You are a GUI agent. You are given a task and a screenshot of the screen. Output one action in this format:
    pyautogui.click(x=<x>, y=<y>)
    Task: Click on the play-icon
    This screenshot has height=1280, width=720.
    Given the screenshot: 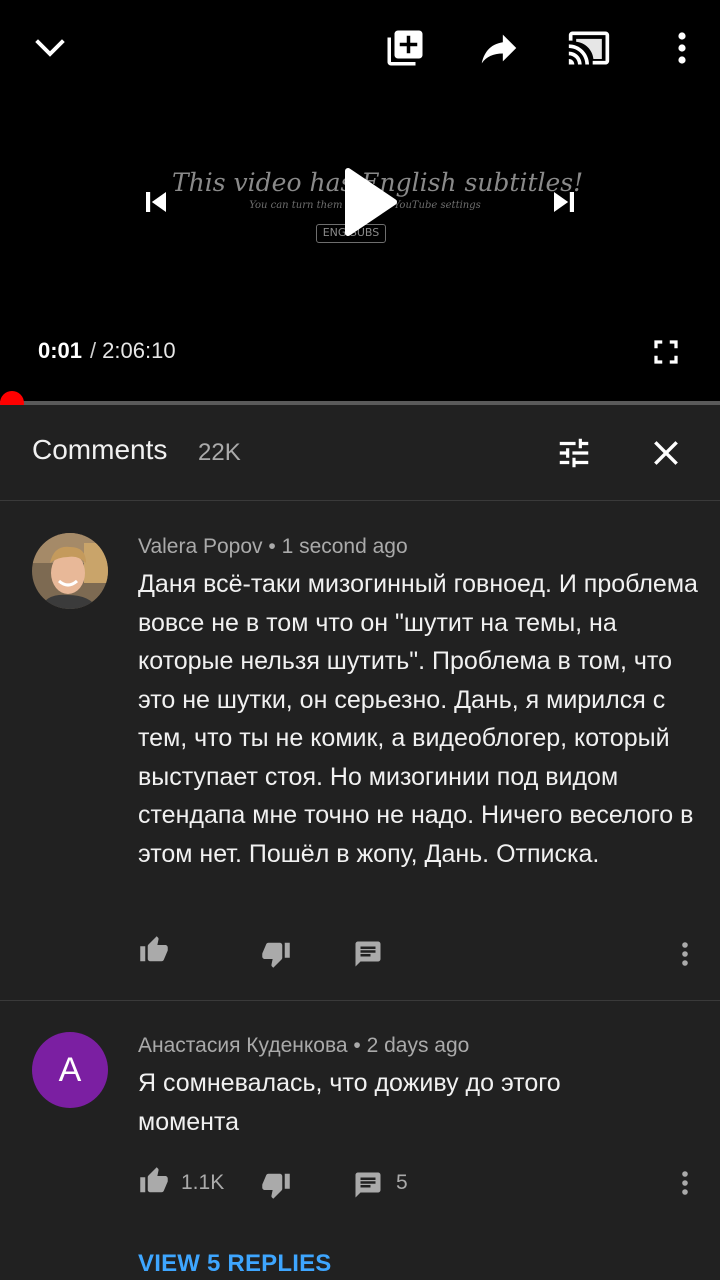 What is the action you would take?
    pyautogui.click(x=368, y=202)
    